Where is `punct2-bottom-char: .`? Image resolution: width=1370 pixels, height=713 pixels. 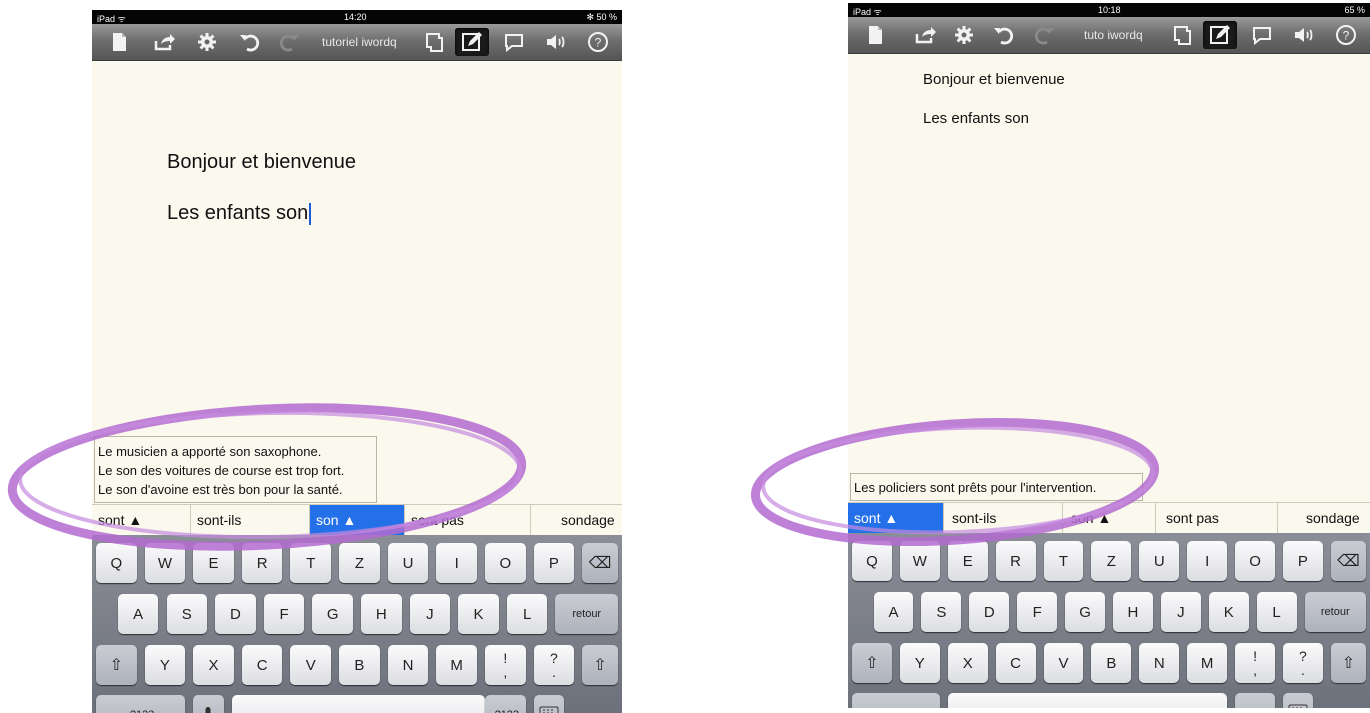
punct2-bottom-char: . is located at coordinates (1302, 670).